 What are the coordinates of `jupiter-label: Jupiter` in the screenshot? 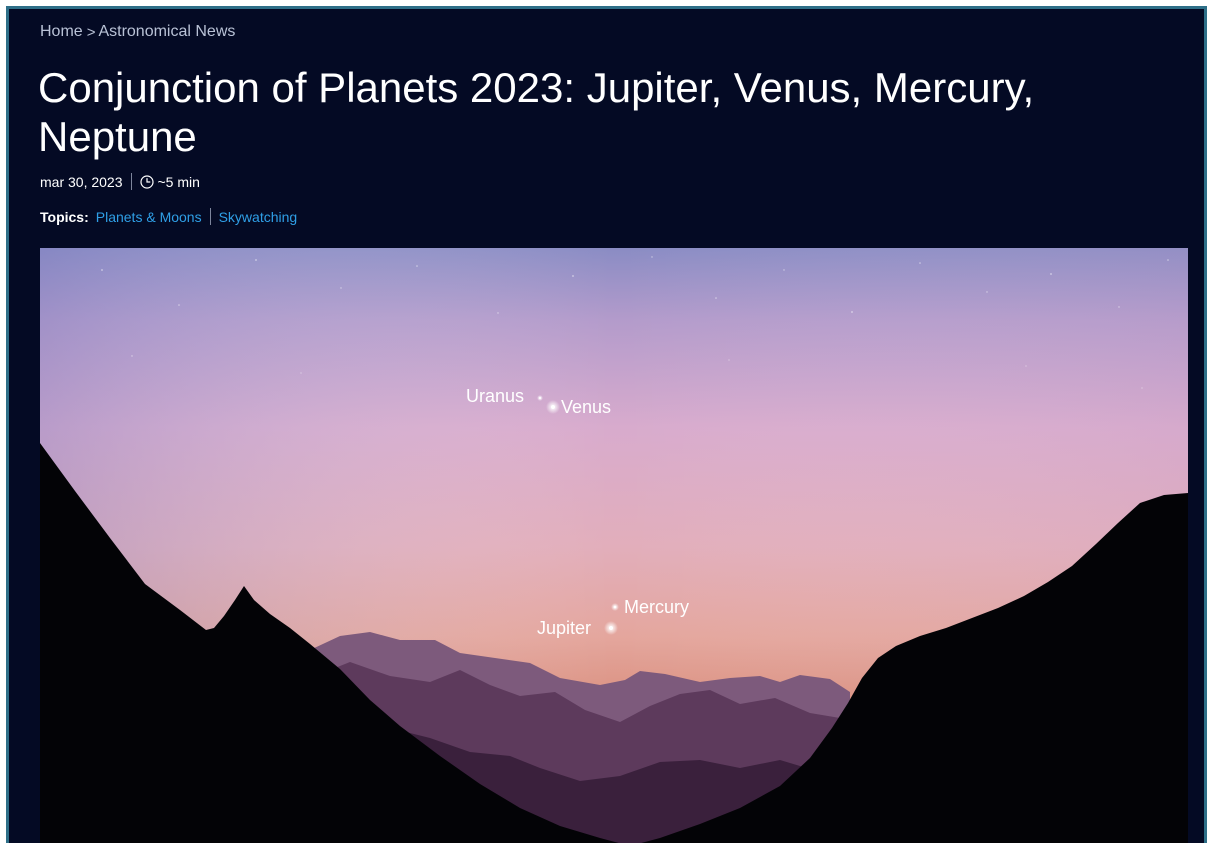 It's located at (564, 628).